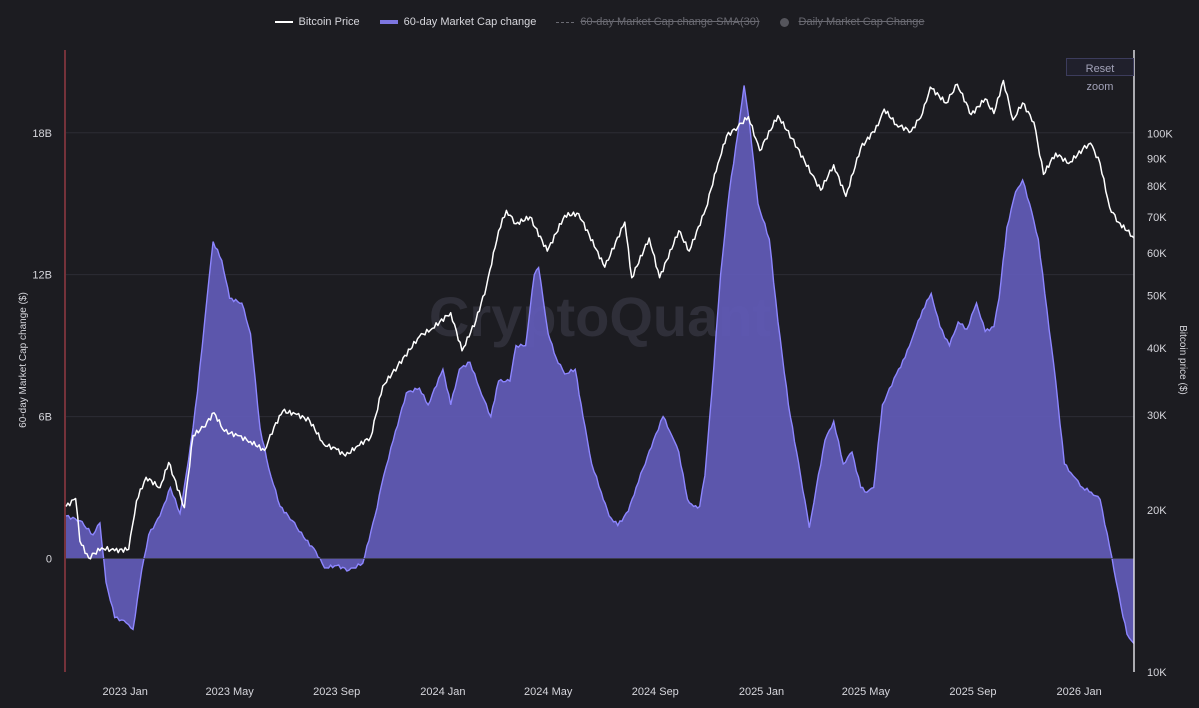 The width and height of the screenshot is (1199, 708). I want to click on right-axis-ticks: 10K 20K 30K 40K 50K 60K 70K 80K 90K 100K, so click(1160, 404).